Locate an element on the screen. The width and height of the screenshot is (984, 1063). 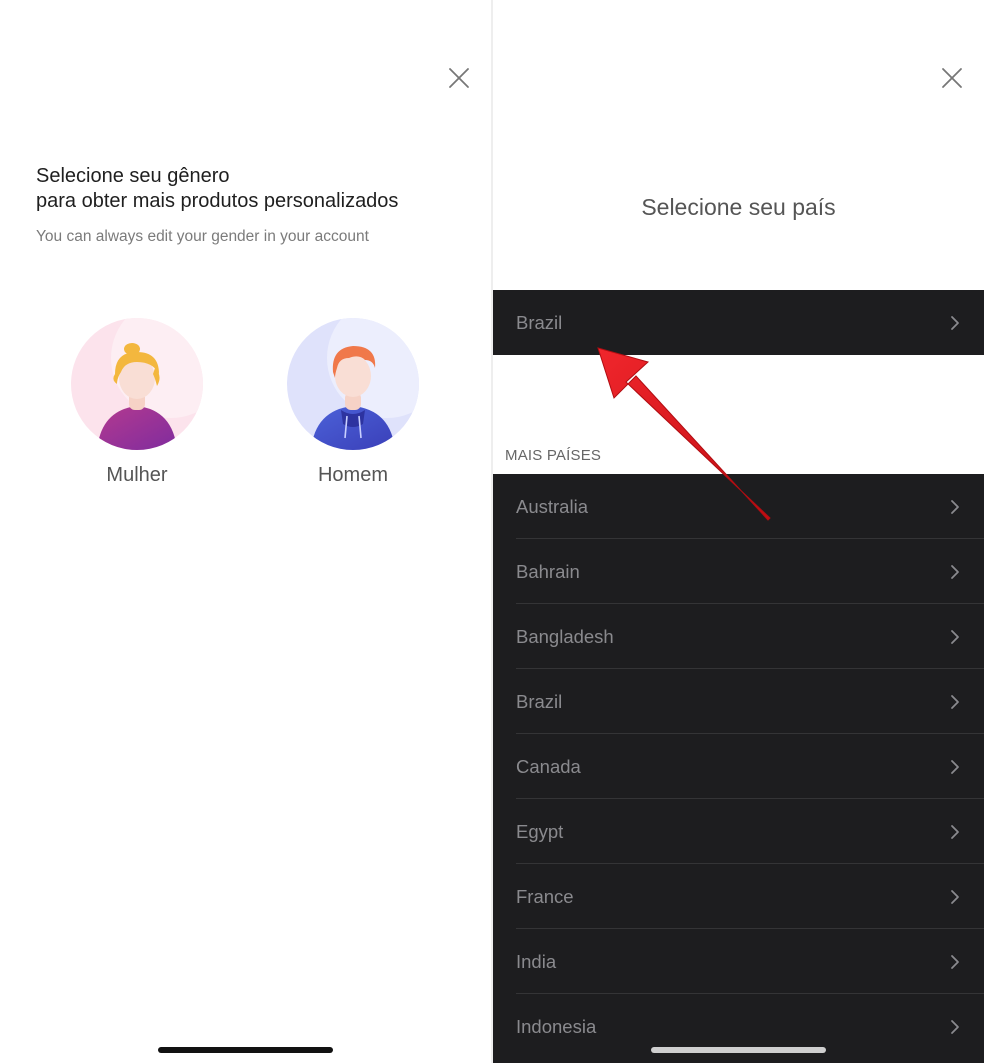
country-row: Bahrain is located at coordinates (738, 571).